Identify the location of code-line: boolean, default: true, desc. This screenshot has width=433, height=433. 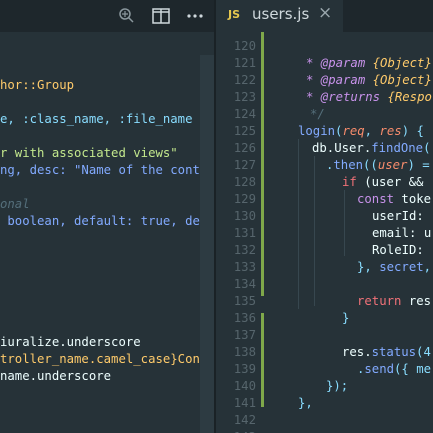
(107, 221).